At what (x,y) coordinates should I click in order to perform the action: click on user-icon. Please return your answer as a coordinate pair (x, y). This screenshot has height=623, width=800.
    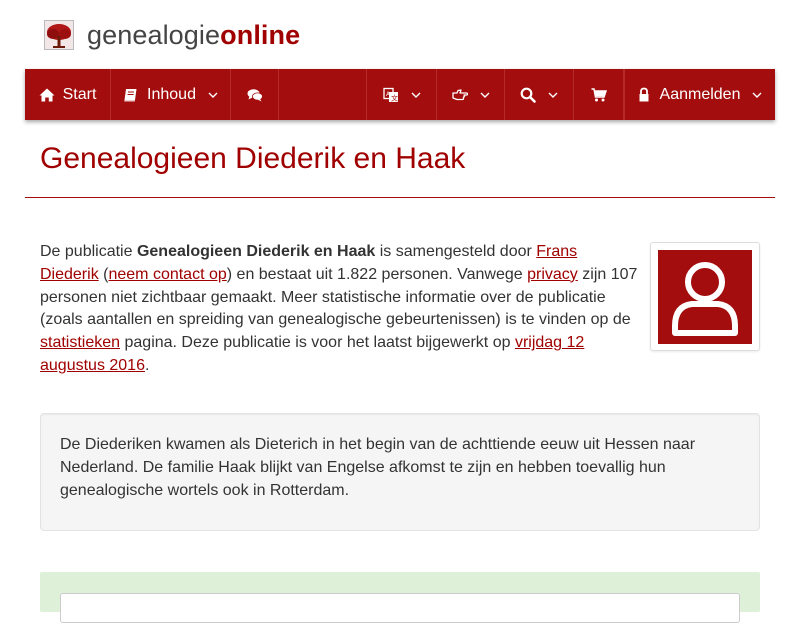
    Looking at the image, I should click on (705, 299).